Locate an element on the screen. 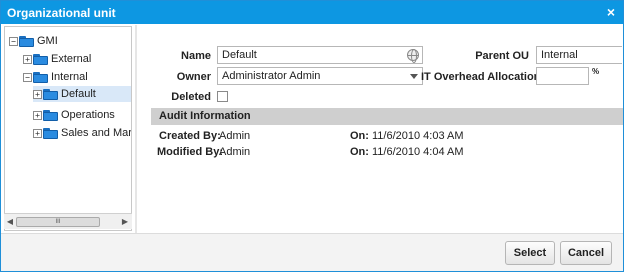 This screenshot has height=272, width=624. percent-unit: % is located at coordinates (596, 71).